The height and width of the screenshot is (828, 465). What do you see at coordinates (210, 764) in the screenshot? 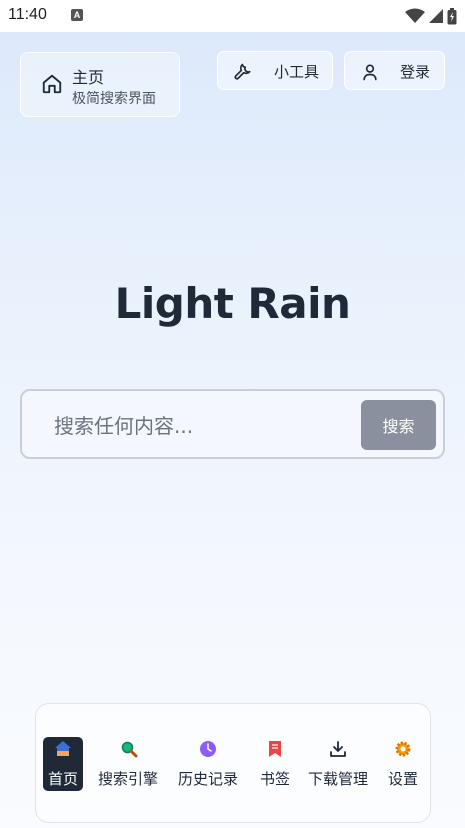
I see `nav-item-history: 历史记录` at bounding box center [210, 764].